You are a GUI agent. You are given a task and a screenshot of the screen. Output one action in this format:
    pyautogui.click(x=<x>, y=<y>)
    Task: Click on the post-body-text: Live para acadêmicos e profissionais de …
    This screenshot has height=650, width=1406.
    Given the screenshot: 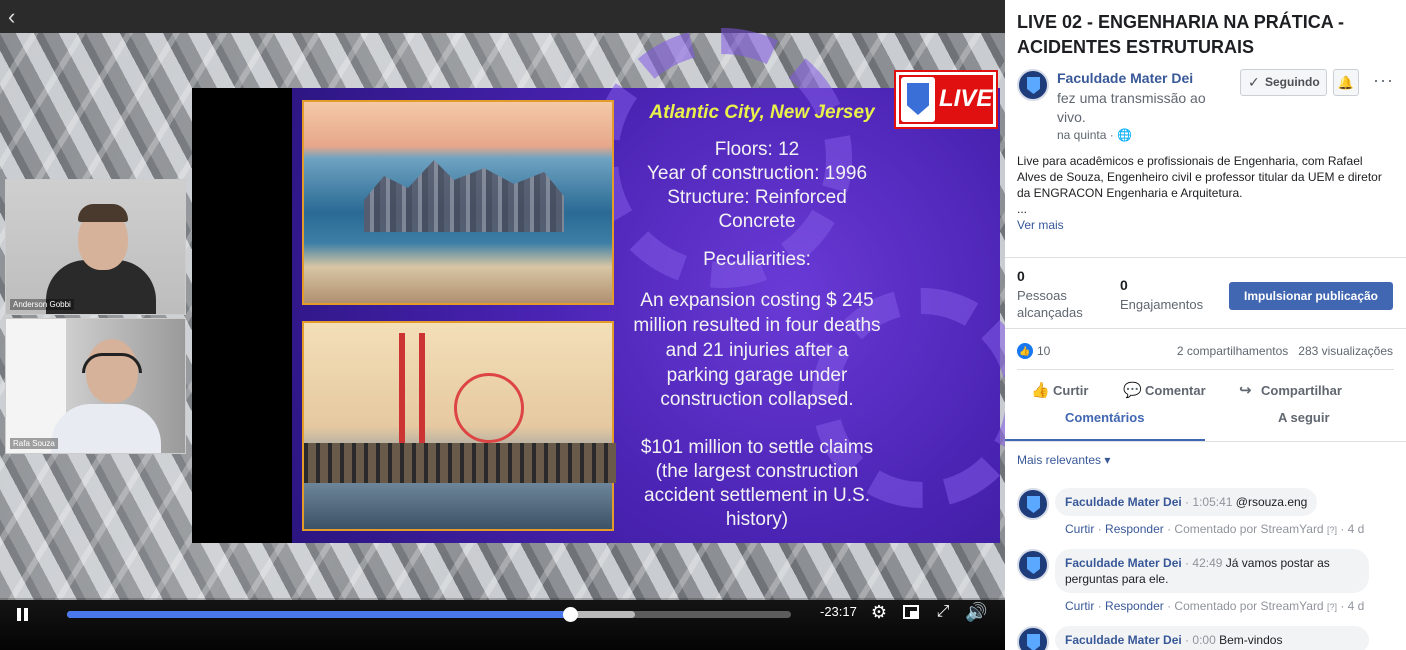 What is the action you would take?
    pyautogui.click(x=1199, y=177)
    